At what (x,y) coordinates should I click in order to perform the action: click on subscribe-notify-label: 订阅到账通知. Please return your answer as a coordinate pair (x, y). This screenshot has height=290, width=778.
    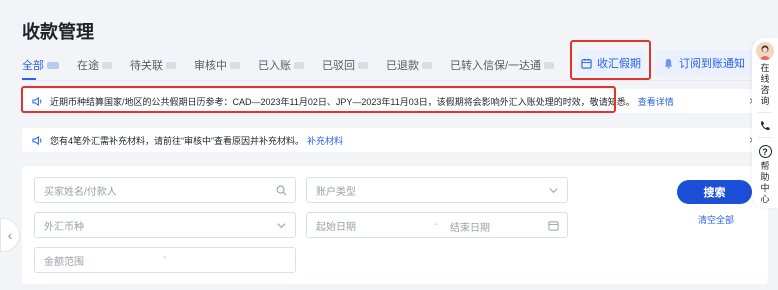
    Looking at the image, I should click on (712, 64).